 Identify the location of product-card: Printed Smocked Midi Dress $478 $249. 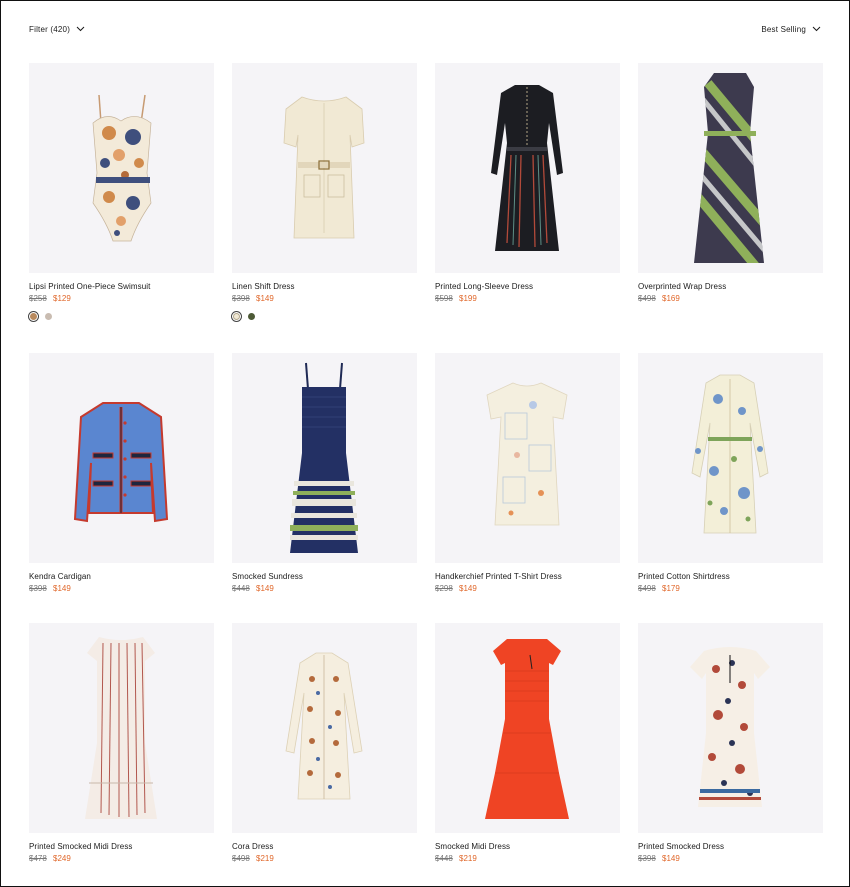
(121, 743).